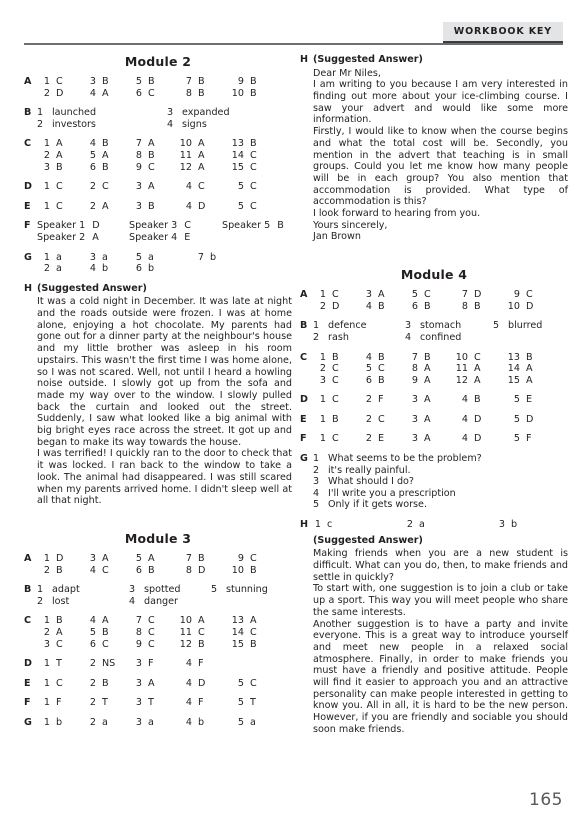 Image resolution: width=587 pixels, height=830 pixels. What do you see at coordinates (106, 632) in the screenshot?
I see `answer-column: 4A 5B 6C` at bounding box center [106, 632].